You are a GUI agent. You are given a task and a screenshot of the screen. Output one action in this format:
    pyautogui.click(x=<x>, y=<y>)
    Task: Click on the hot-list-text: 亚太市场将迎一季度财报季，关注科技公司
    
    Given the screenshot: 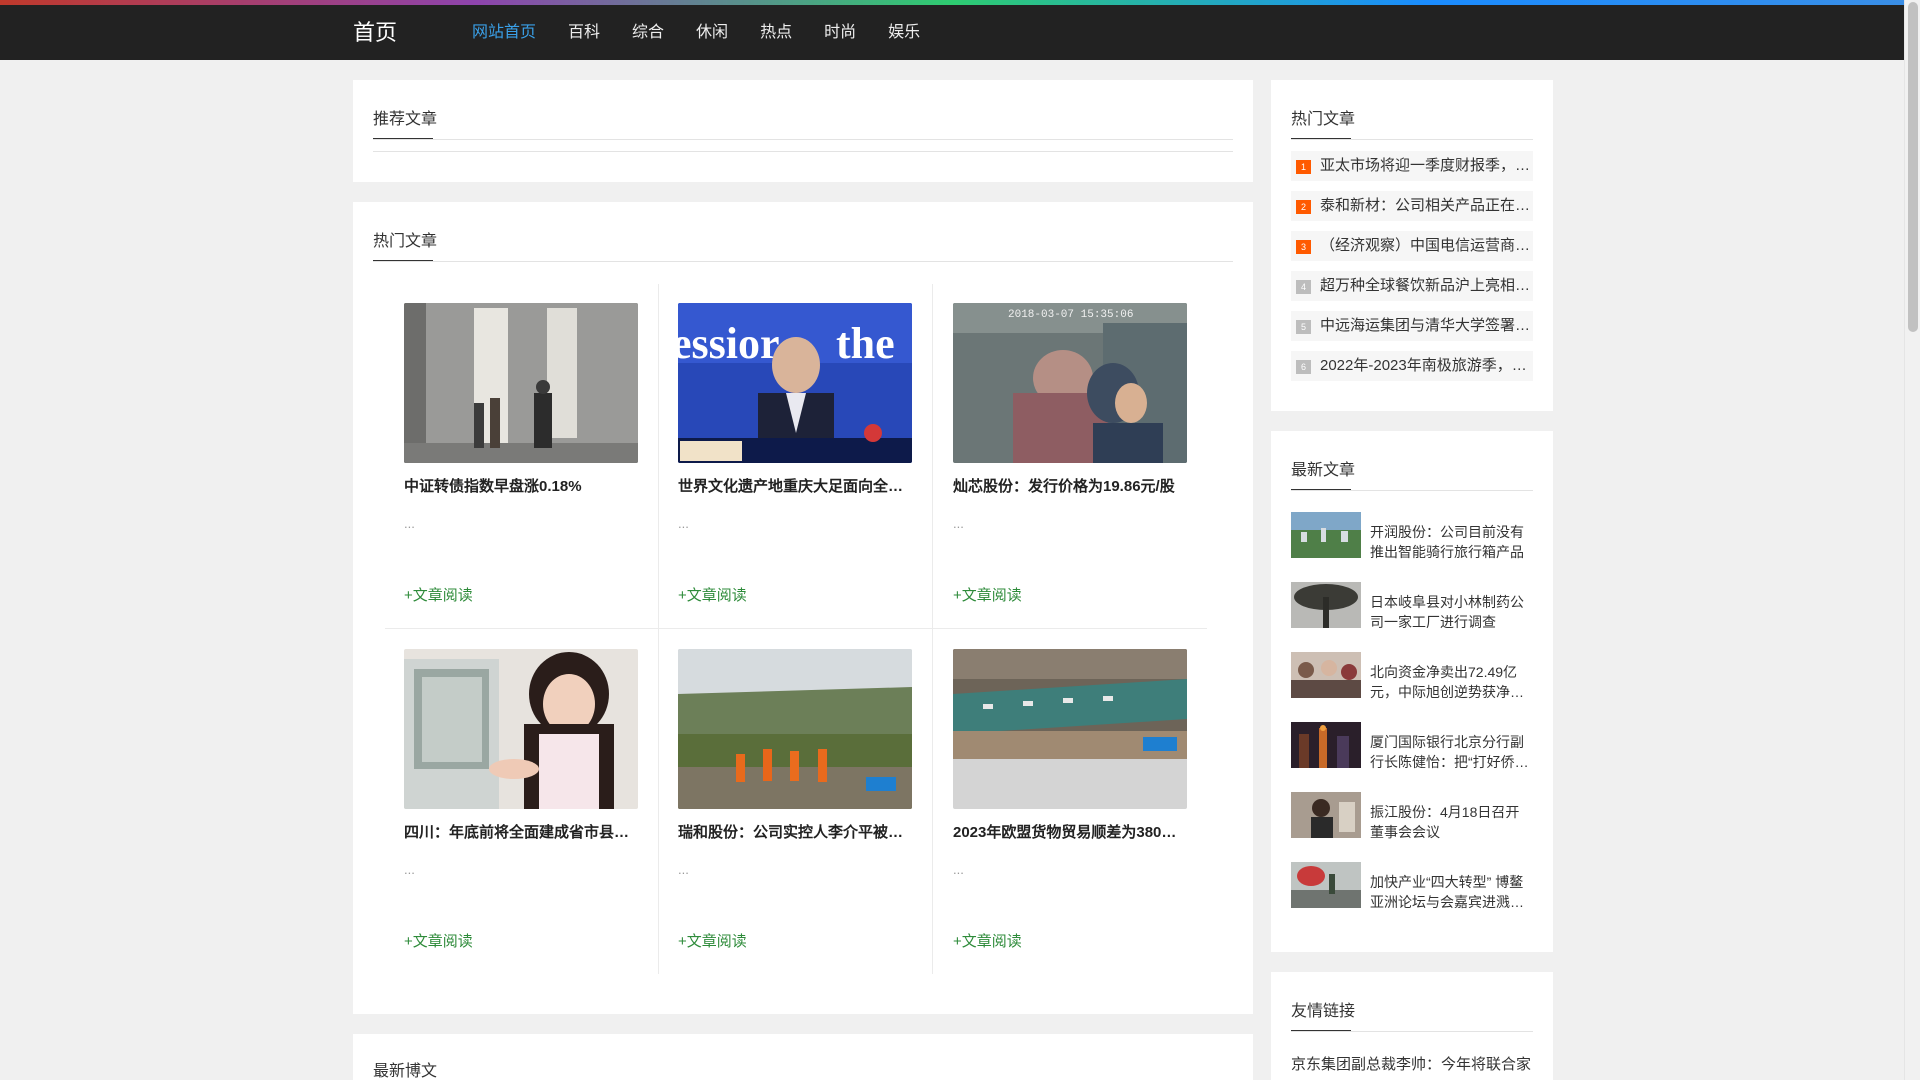 What is the action you would take?
    pyautogui.click(x=1426, y=165)
    